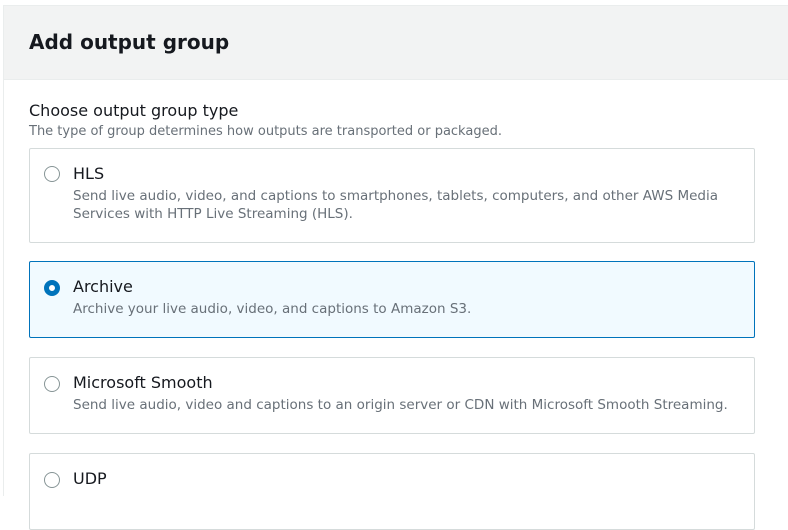 Image resolution: width=788 pixels, height=530 pixels. What do you see at coordinates (52, 288) in the screenshot?
I see `radio-archive` at bounding box center [52, 288].